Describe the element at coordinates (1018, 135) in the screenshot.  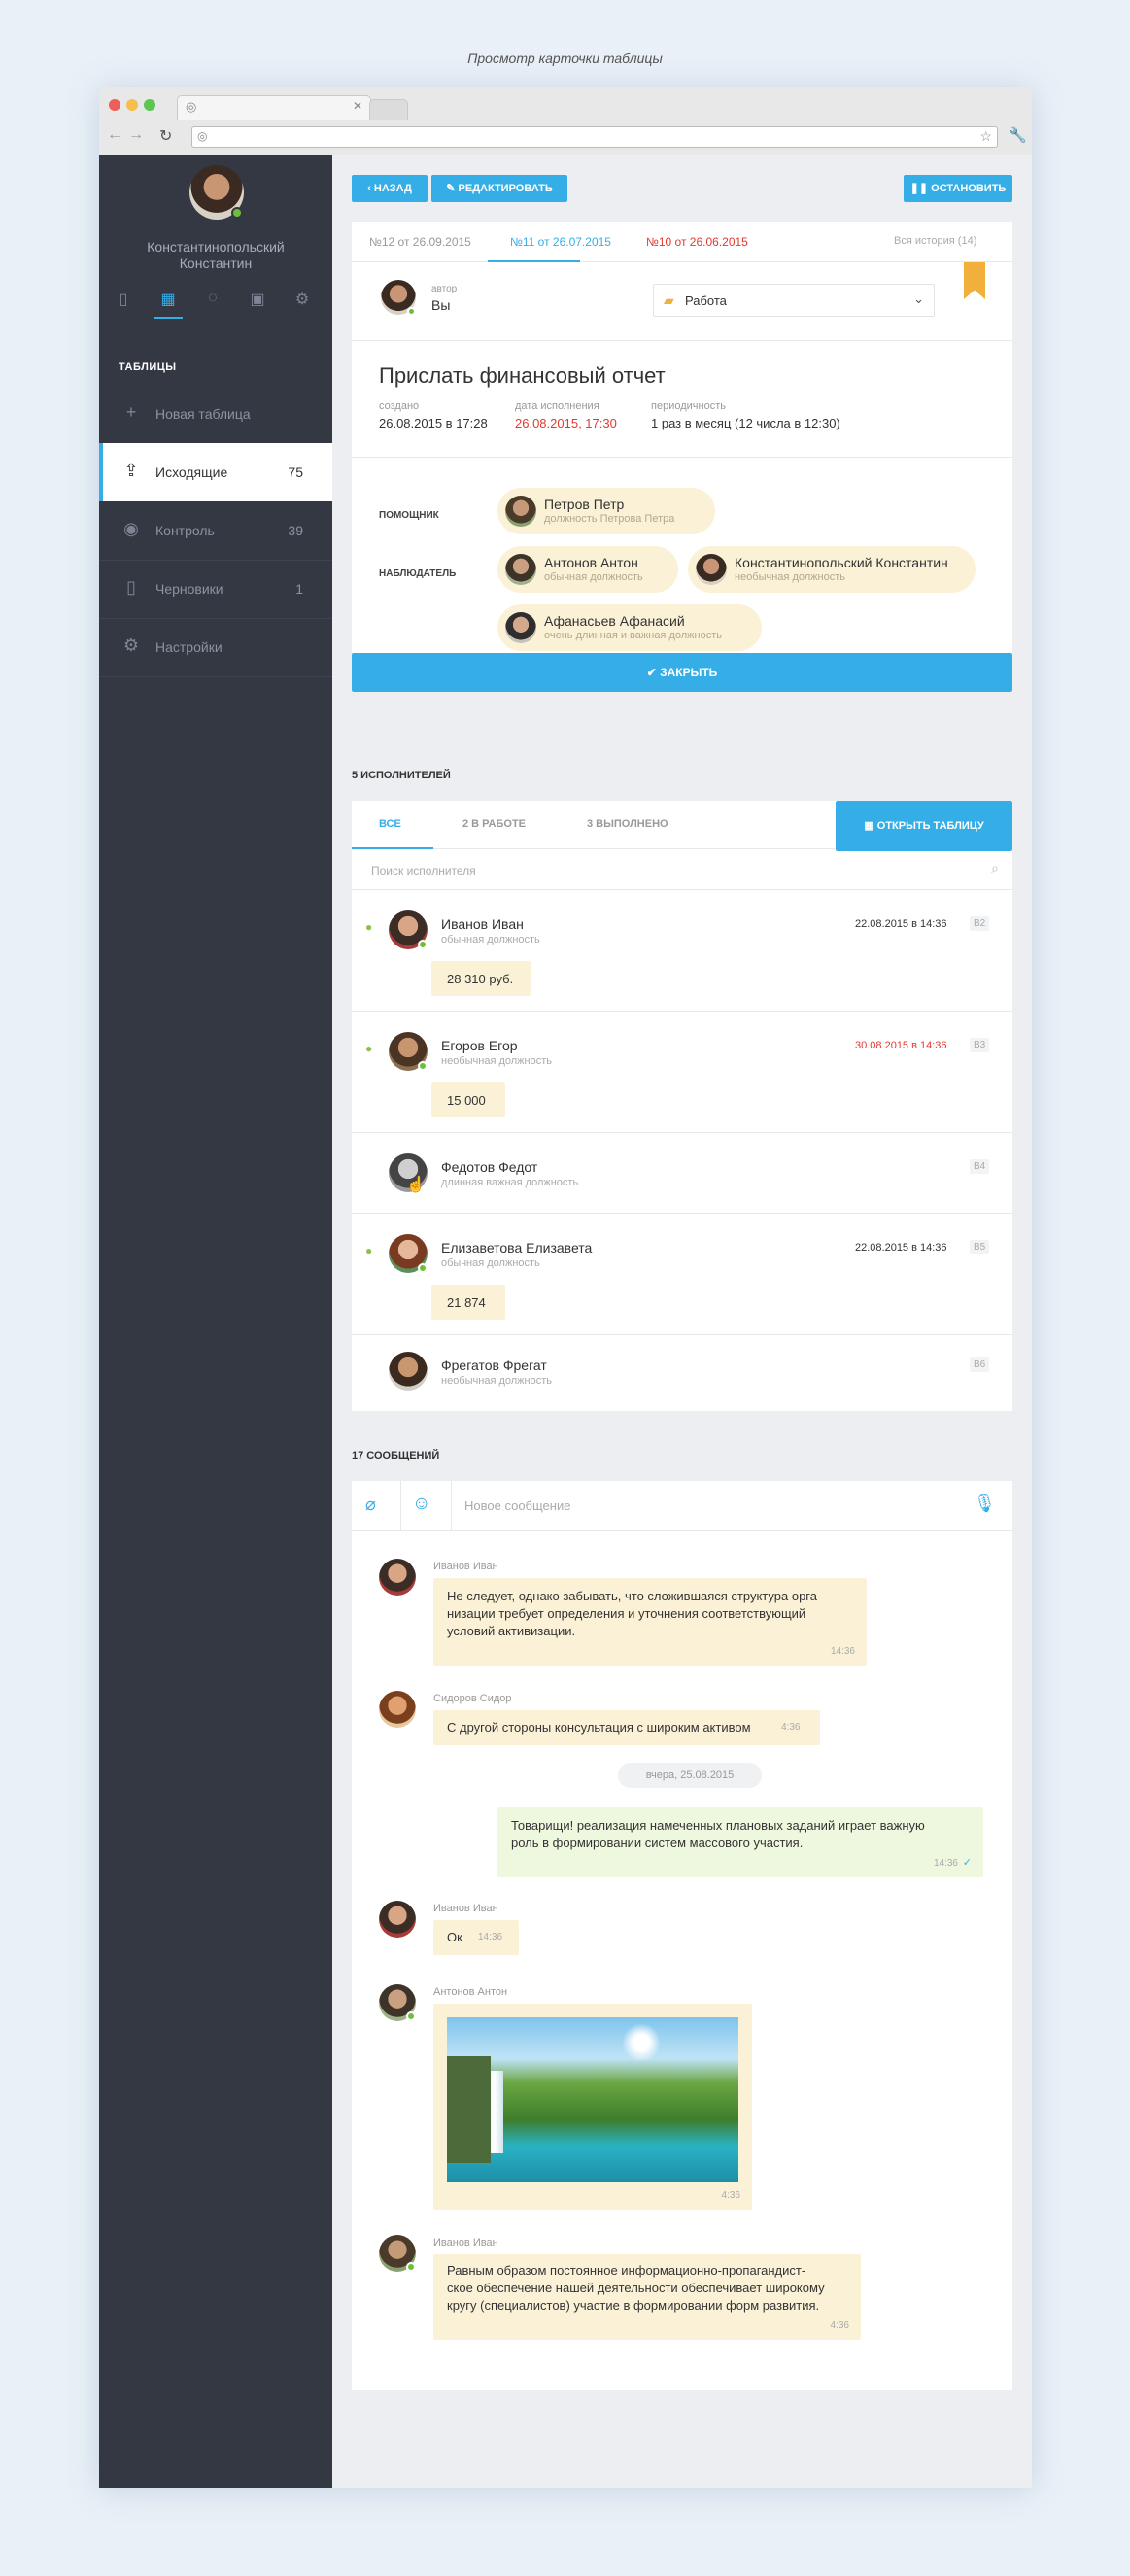
I see `wrench-icon: 🔧` at that location.